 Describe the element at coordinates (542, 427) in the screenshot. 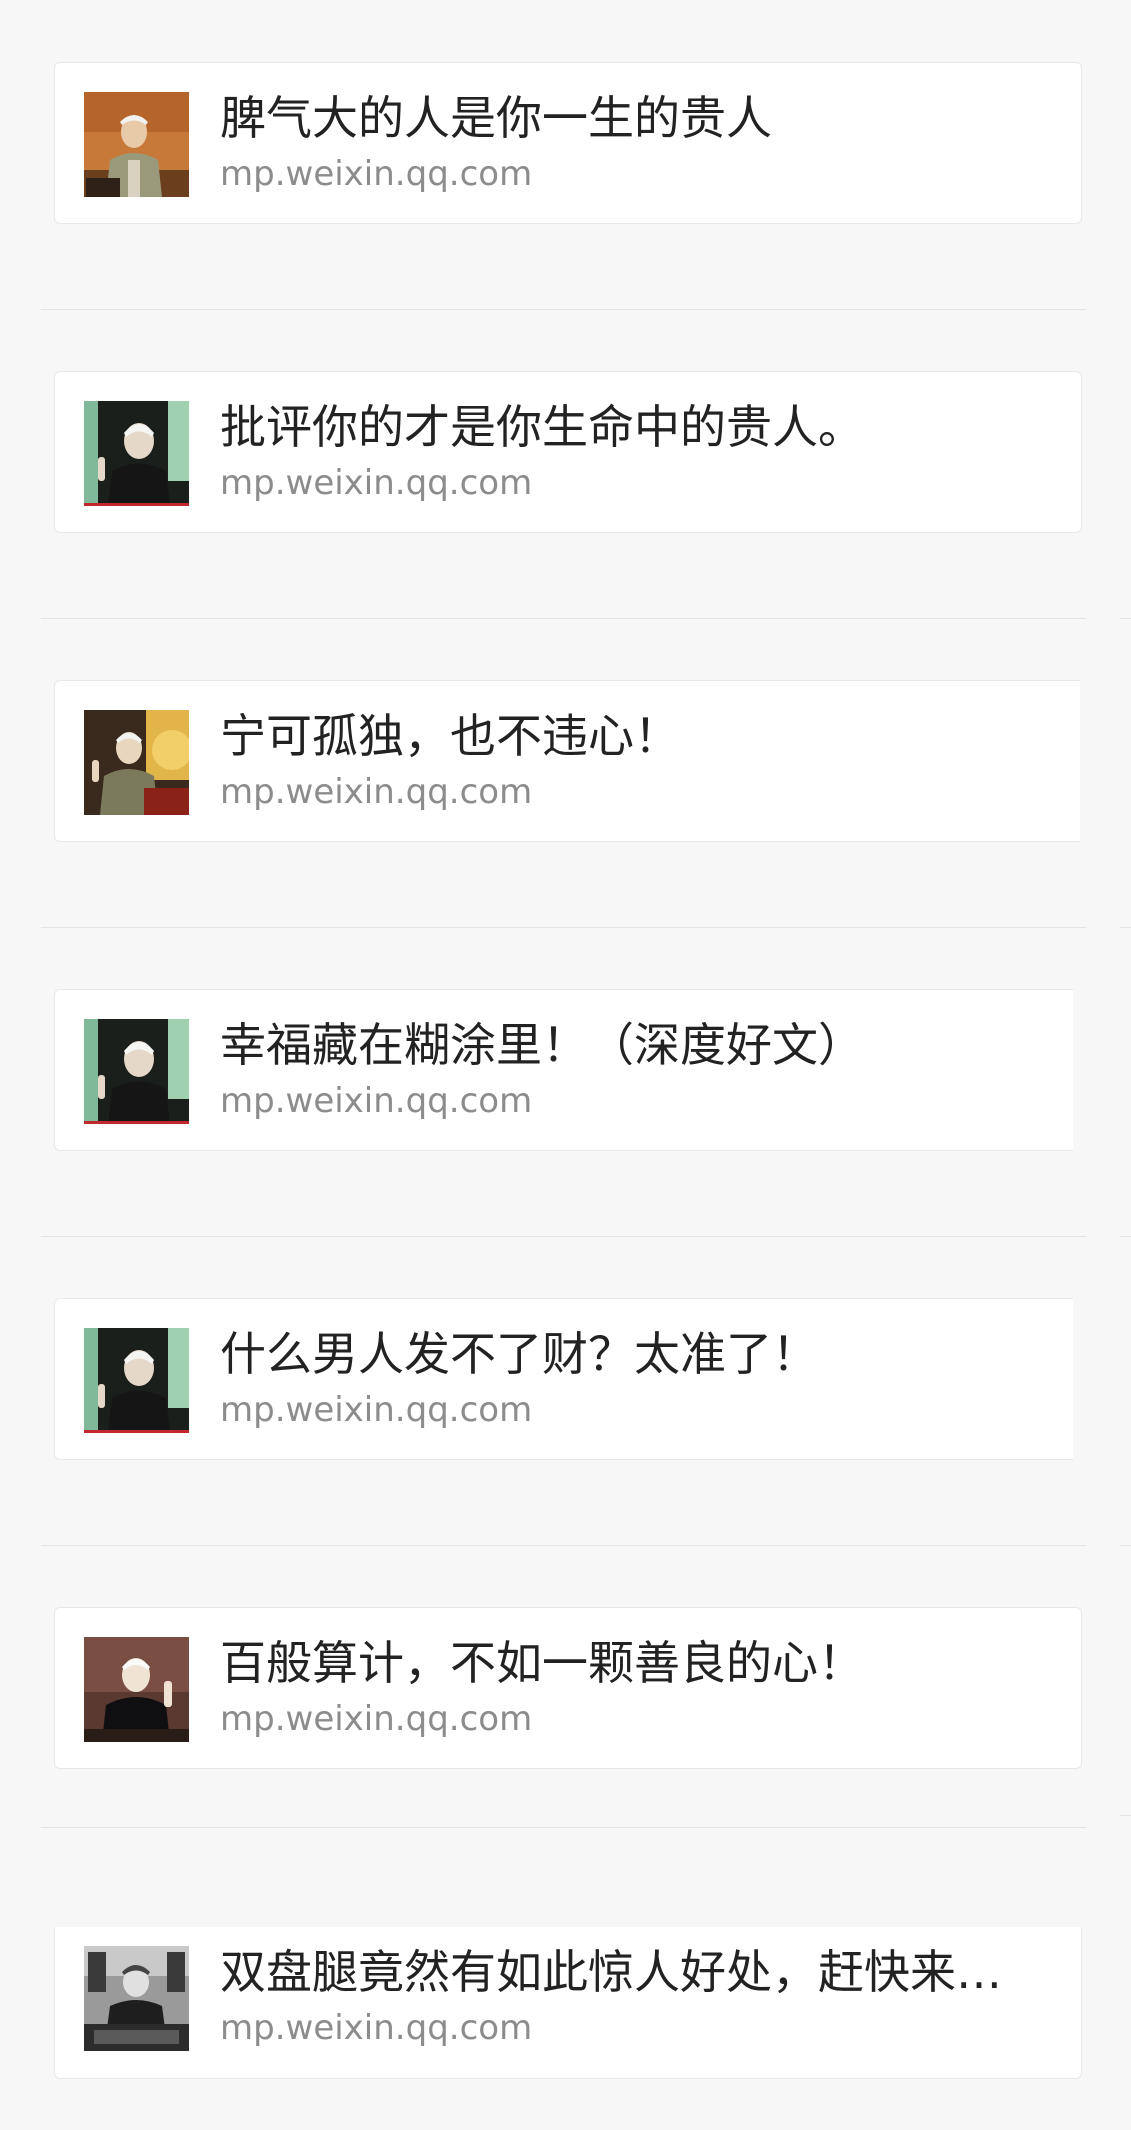

I see `article-title: 批评你的才是你生命中的贵人。` at that location.